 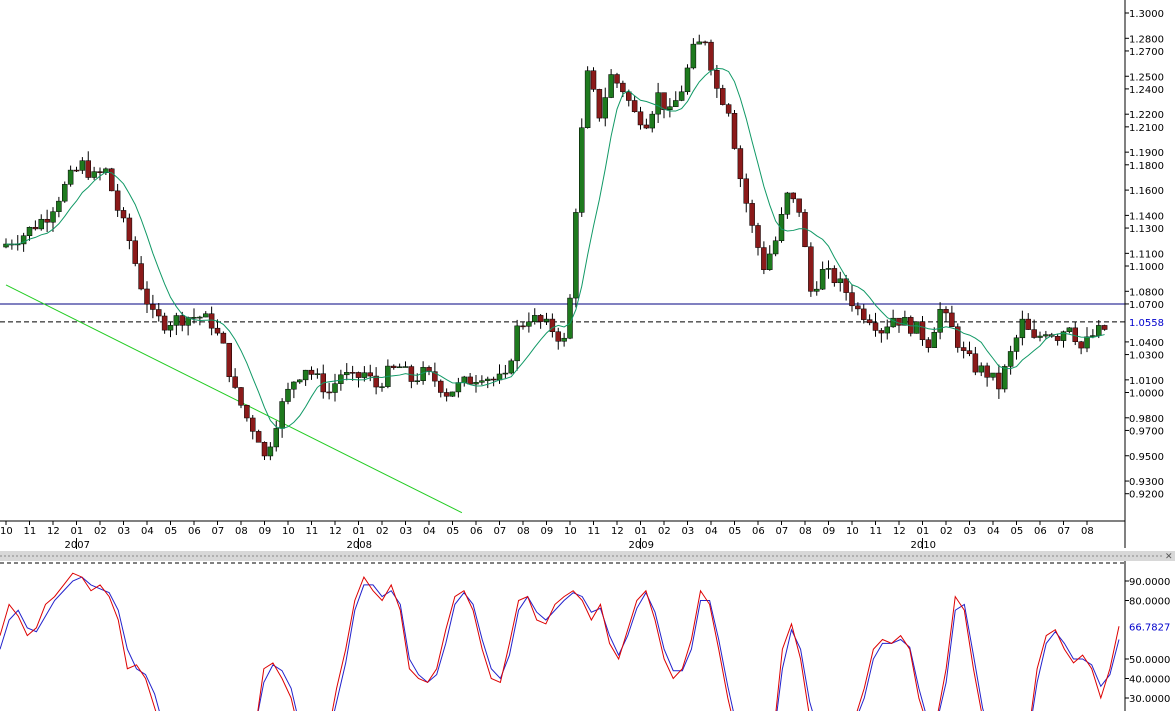 What do you see at coordinates (1146, 229) in the screenshot?
I see `price-tick-label: 1.1300` at bounding box center [1146, 229].